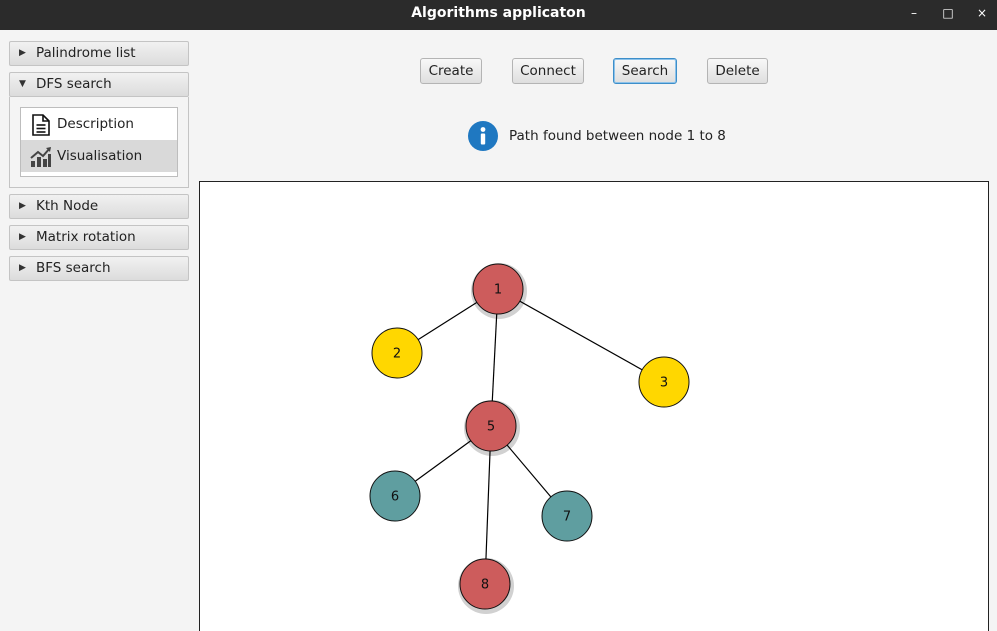 The image size is (997, 631). Describe the element at coordinates (67, 206) in the screenshot. I see `section-label: Kth Node` at that location.